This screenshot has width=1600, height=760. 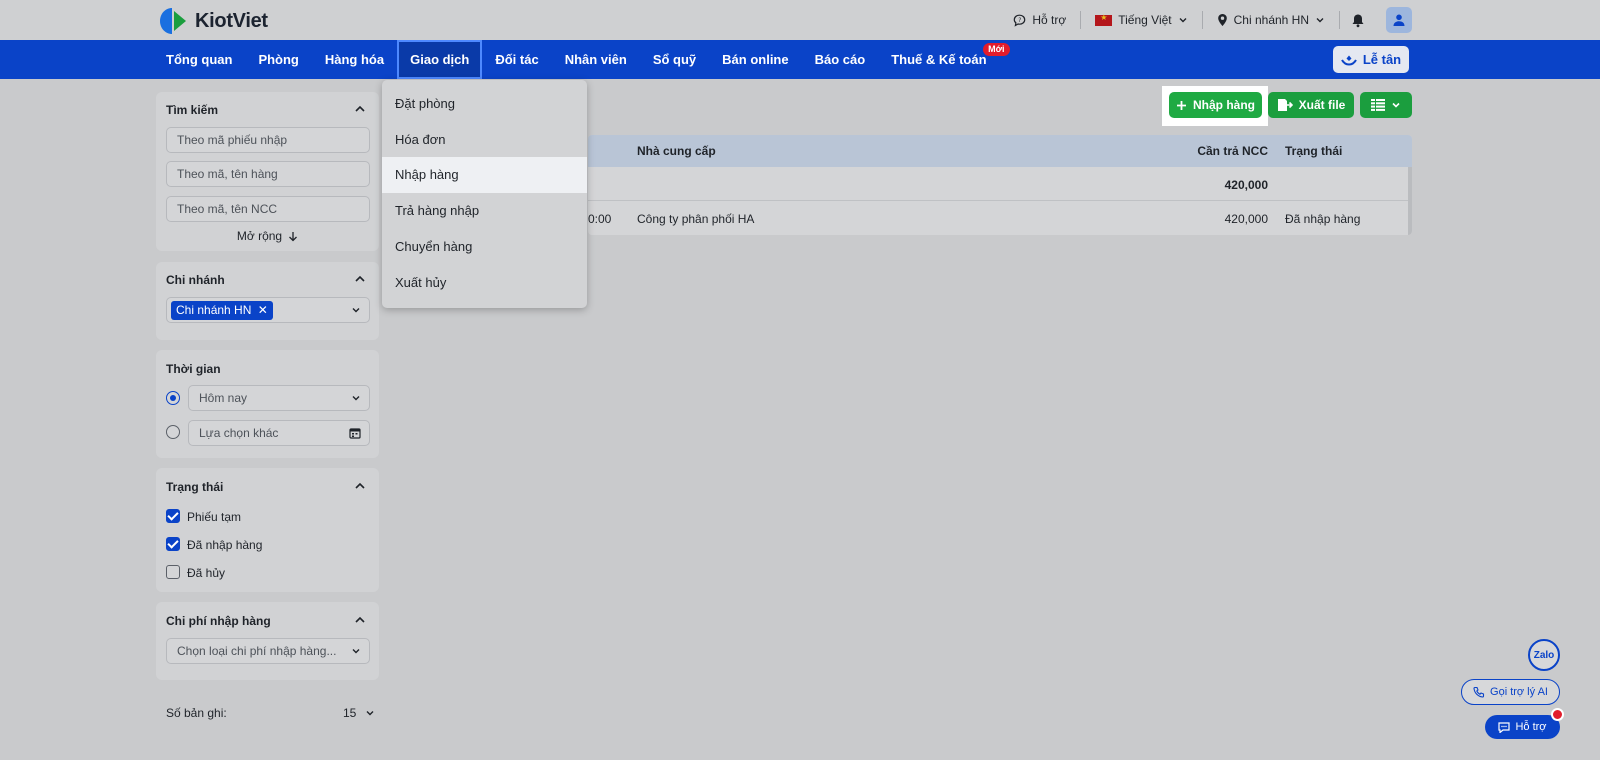 I want to click on status-received-label: Đã nhập hàng, so click(x=225, y=545).